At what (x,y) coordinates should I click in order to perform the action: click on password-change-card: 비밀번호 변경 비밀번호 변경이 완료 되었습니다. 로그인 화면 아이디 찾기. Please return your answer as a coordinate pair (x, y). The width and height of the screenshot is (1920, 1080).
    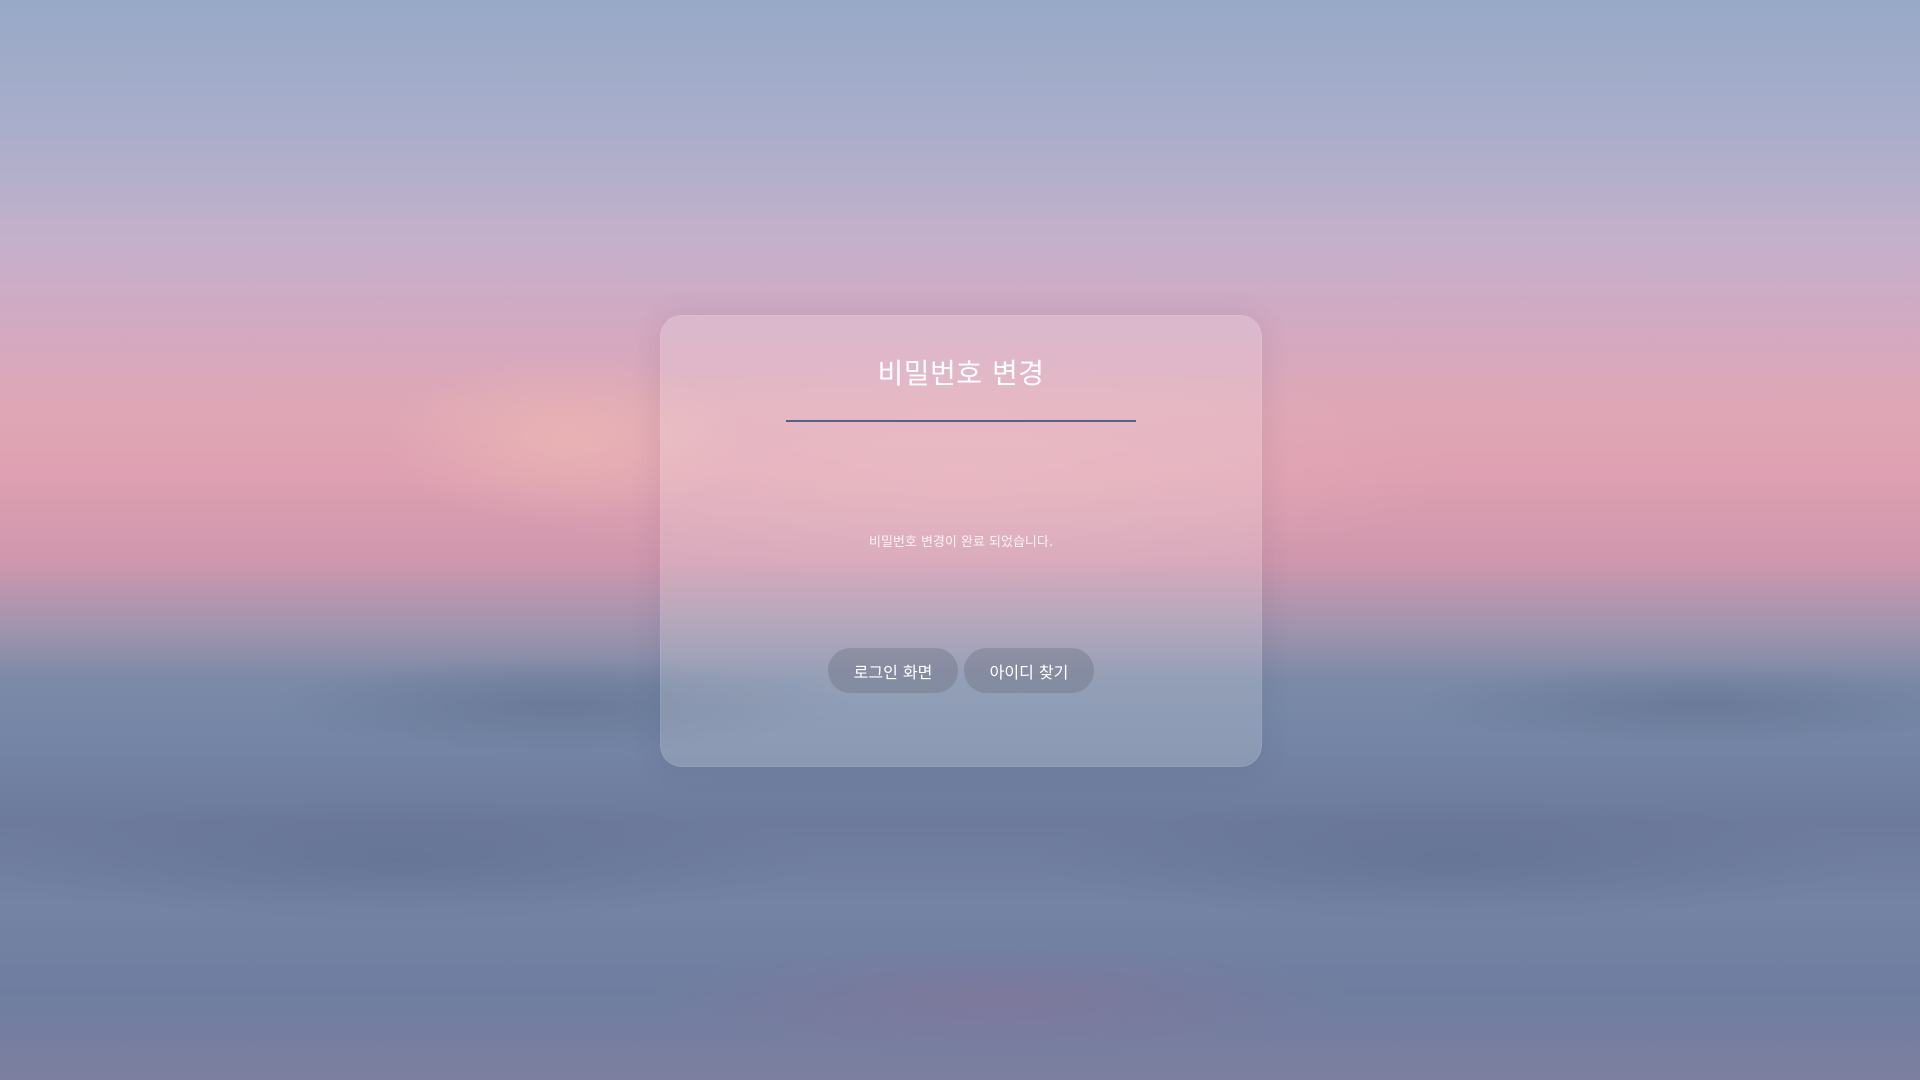
    Looking at the image, I should click on (961, 541).